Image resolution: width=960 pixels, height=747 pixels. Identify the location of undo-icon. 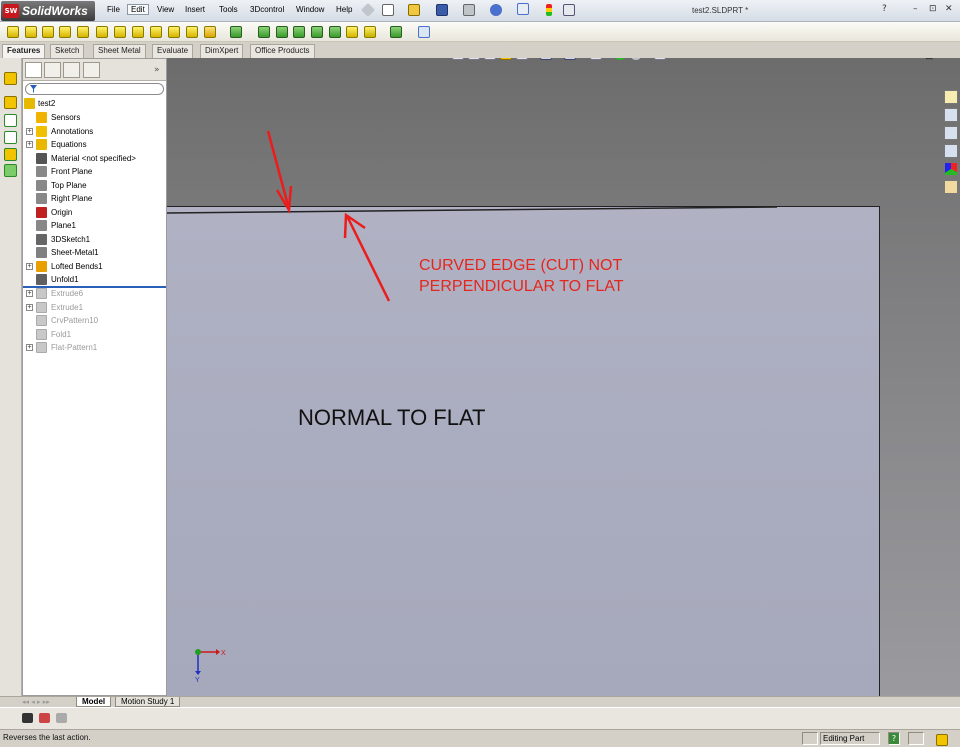
(496, 10).